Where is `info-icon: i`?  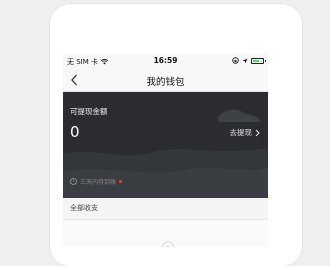 info-icon: i is located at coordinates (73, 181).